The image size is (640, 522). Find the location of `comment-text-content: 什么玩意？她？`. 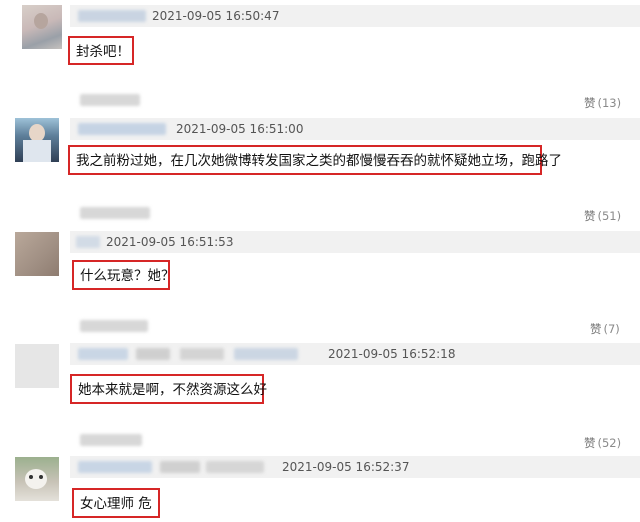

comment-text-content: 什么玩意？她？ is located at coordinates (127, 276).